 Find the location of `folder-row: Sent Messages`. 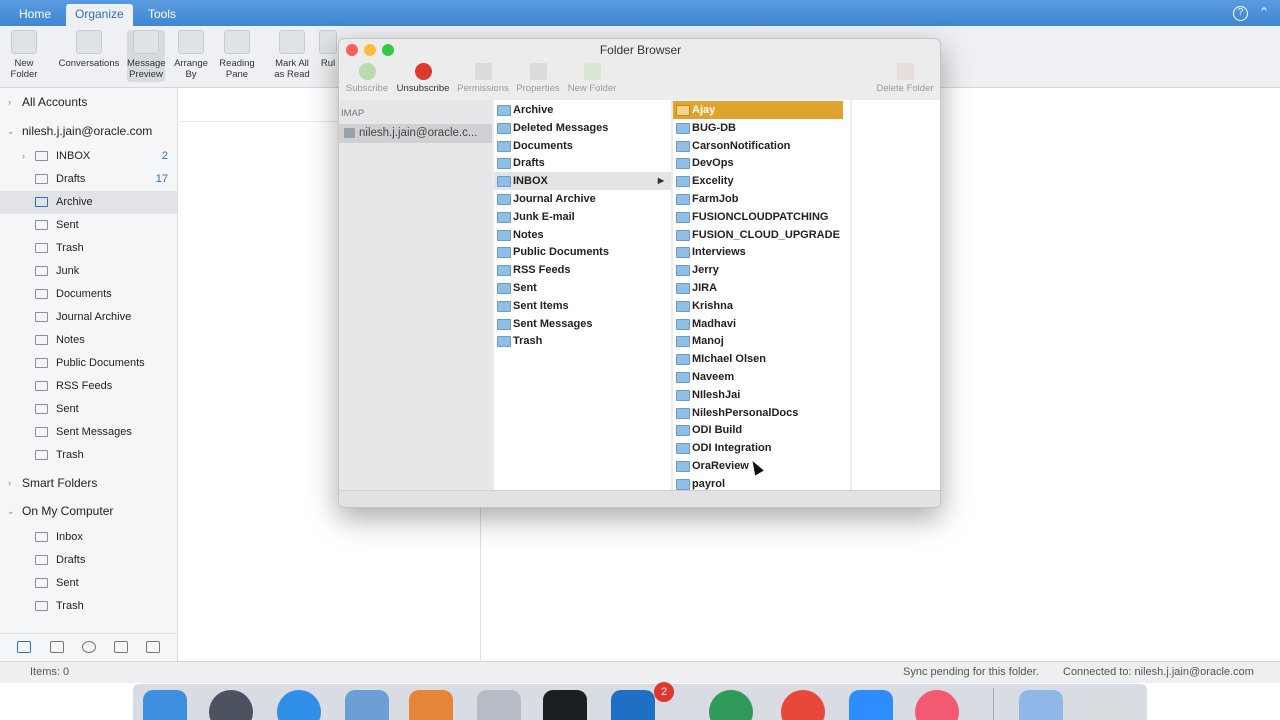

folder-row: Sent Messages is located at coordinates (582, 324).